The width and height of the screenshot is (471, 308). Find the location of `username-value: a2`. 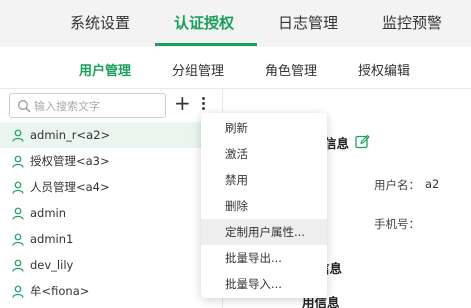

username-value: a2 is located at coordinates (432, 184).